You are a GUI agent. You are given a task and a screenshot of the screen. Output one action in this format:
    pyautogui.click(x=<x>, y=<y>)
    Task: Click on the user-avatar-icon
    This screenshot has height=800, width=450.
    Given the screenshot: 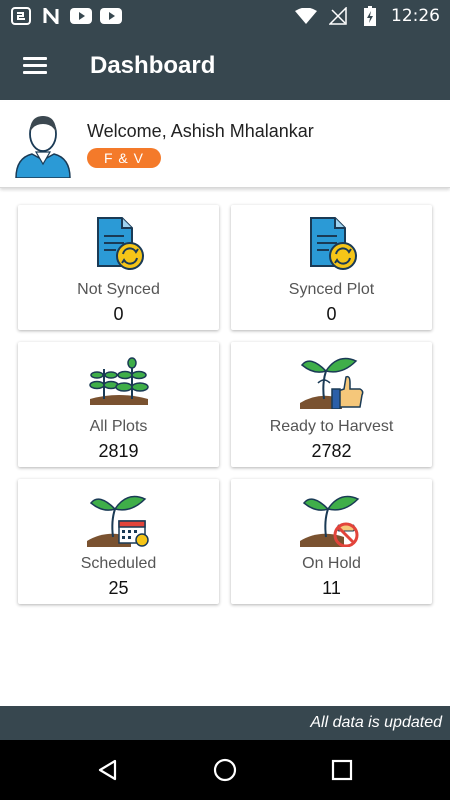 What is the action you would take?
    pyautogui.click(x=43, y=147)
    